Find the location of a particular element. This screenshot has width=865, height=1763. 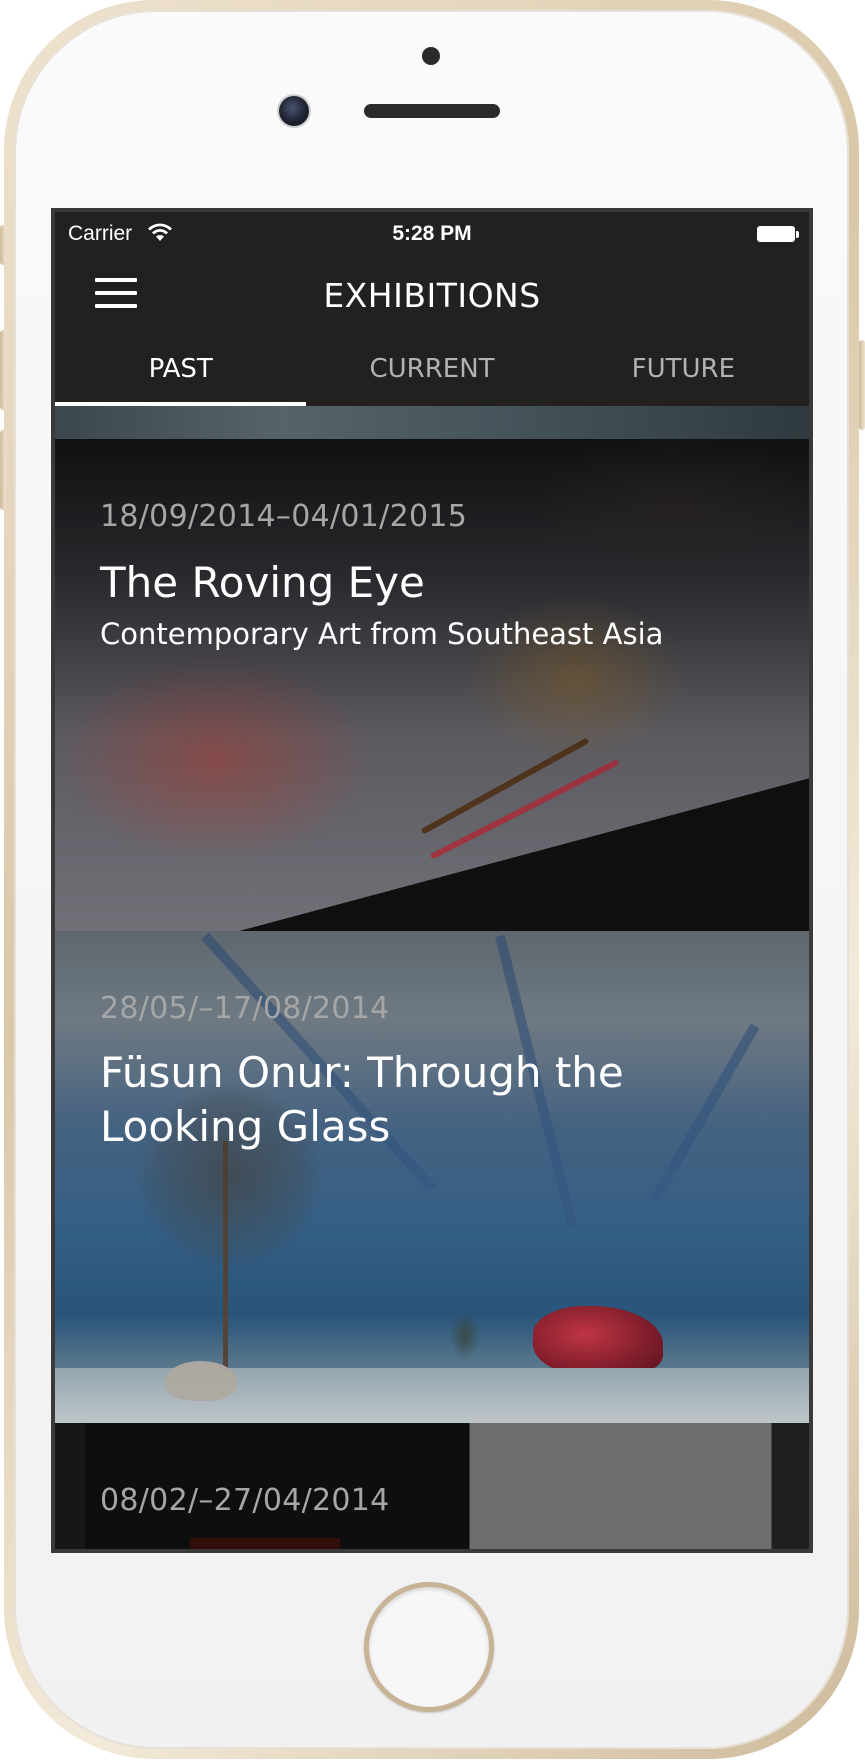

earpiece-speaker is located at coordinates (432, 111).